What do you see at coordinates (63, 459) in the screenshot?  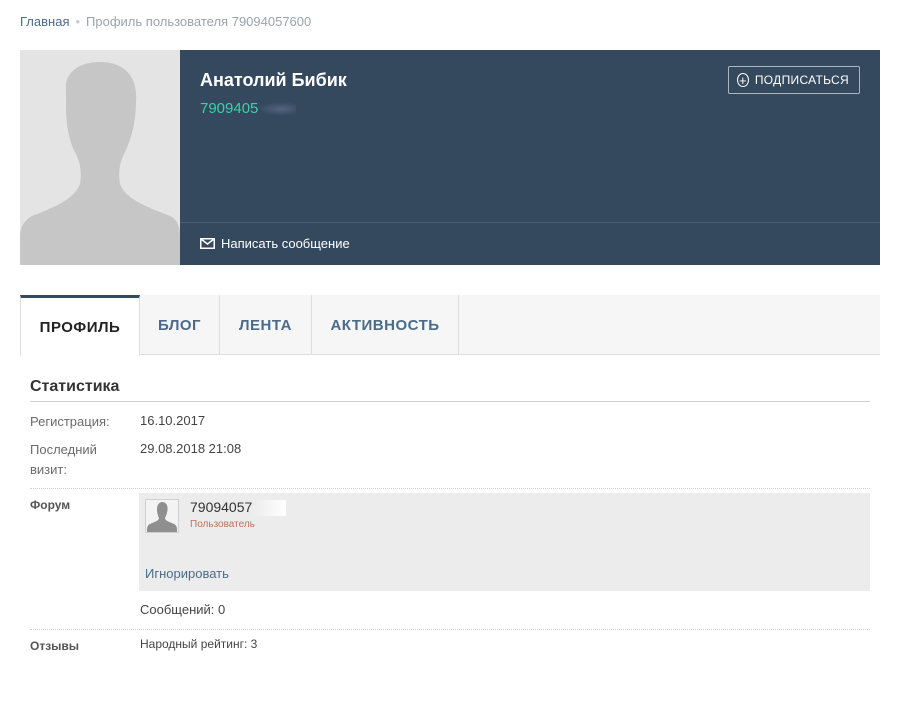 I see `last-visit-label: Последний визит:` at bounding box center [63, 459].